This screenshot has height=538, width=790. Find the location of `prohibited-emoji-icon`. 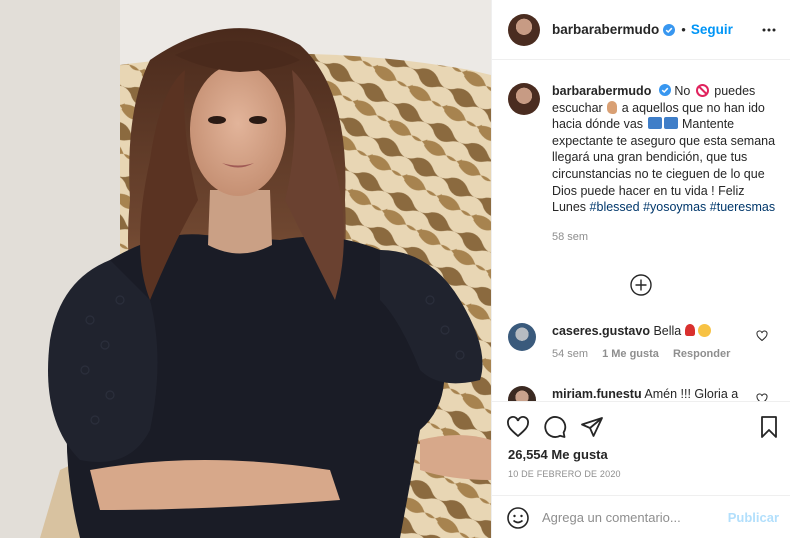

prohibited-emoji-icon is located at coordinates (702, 90).